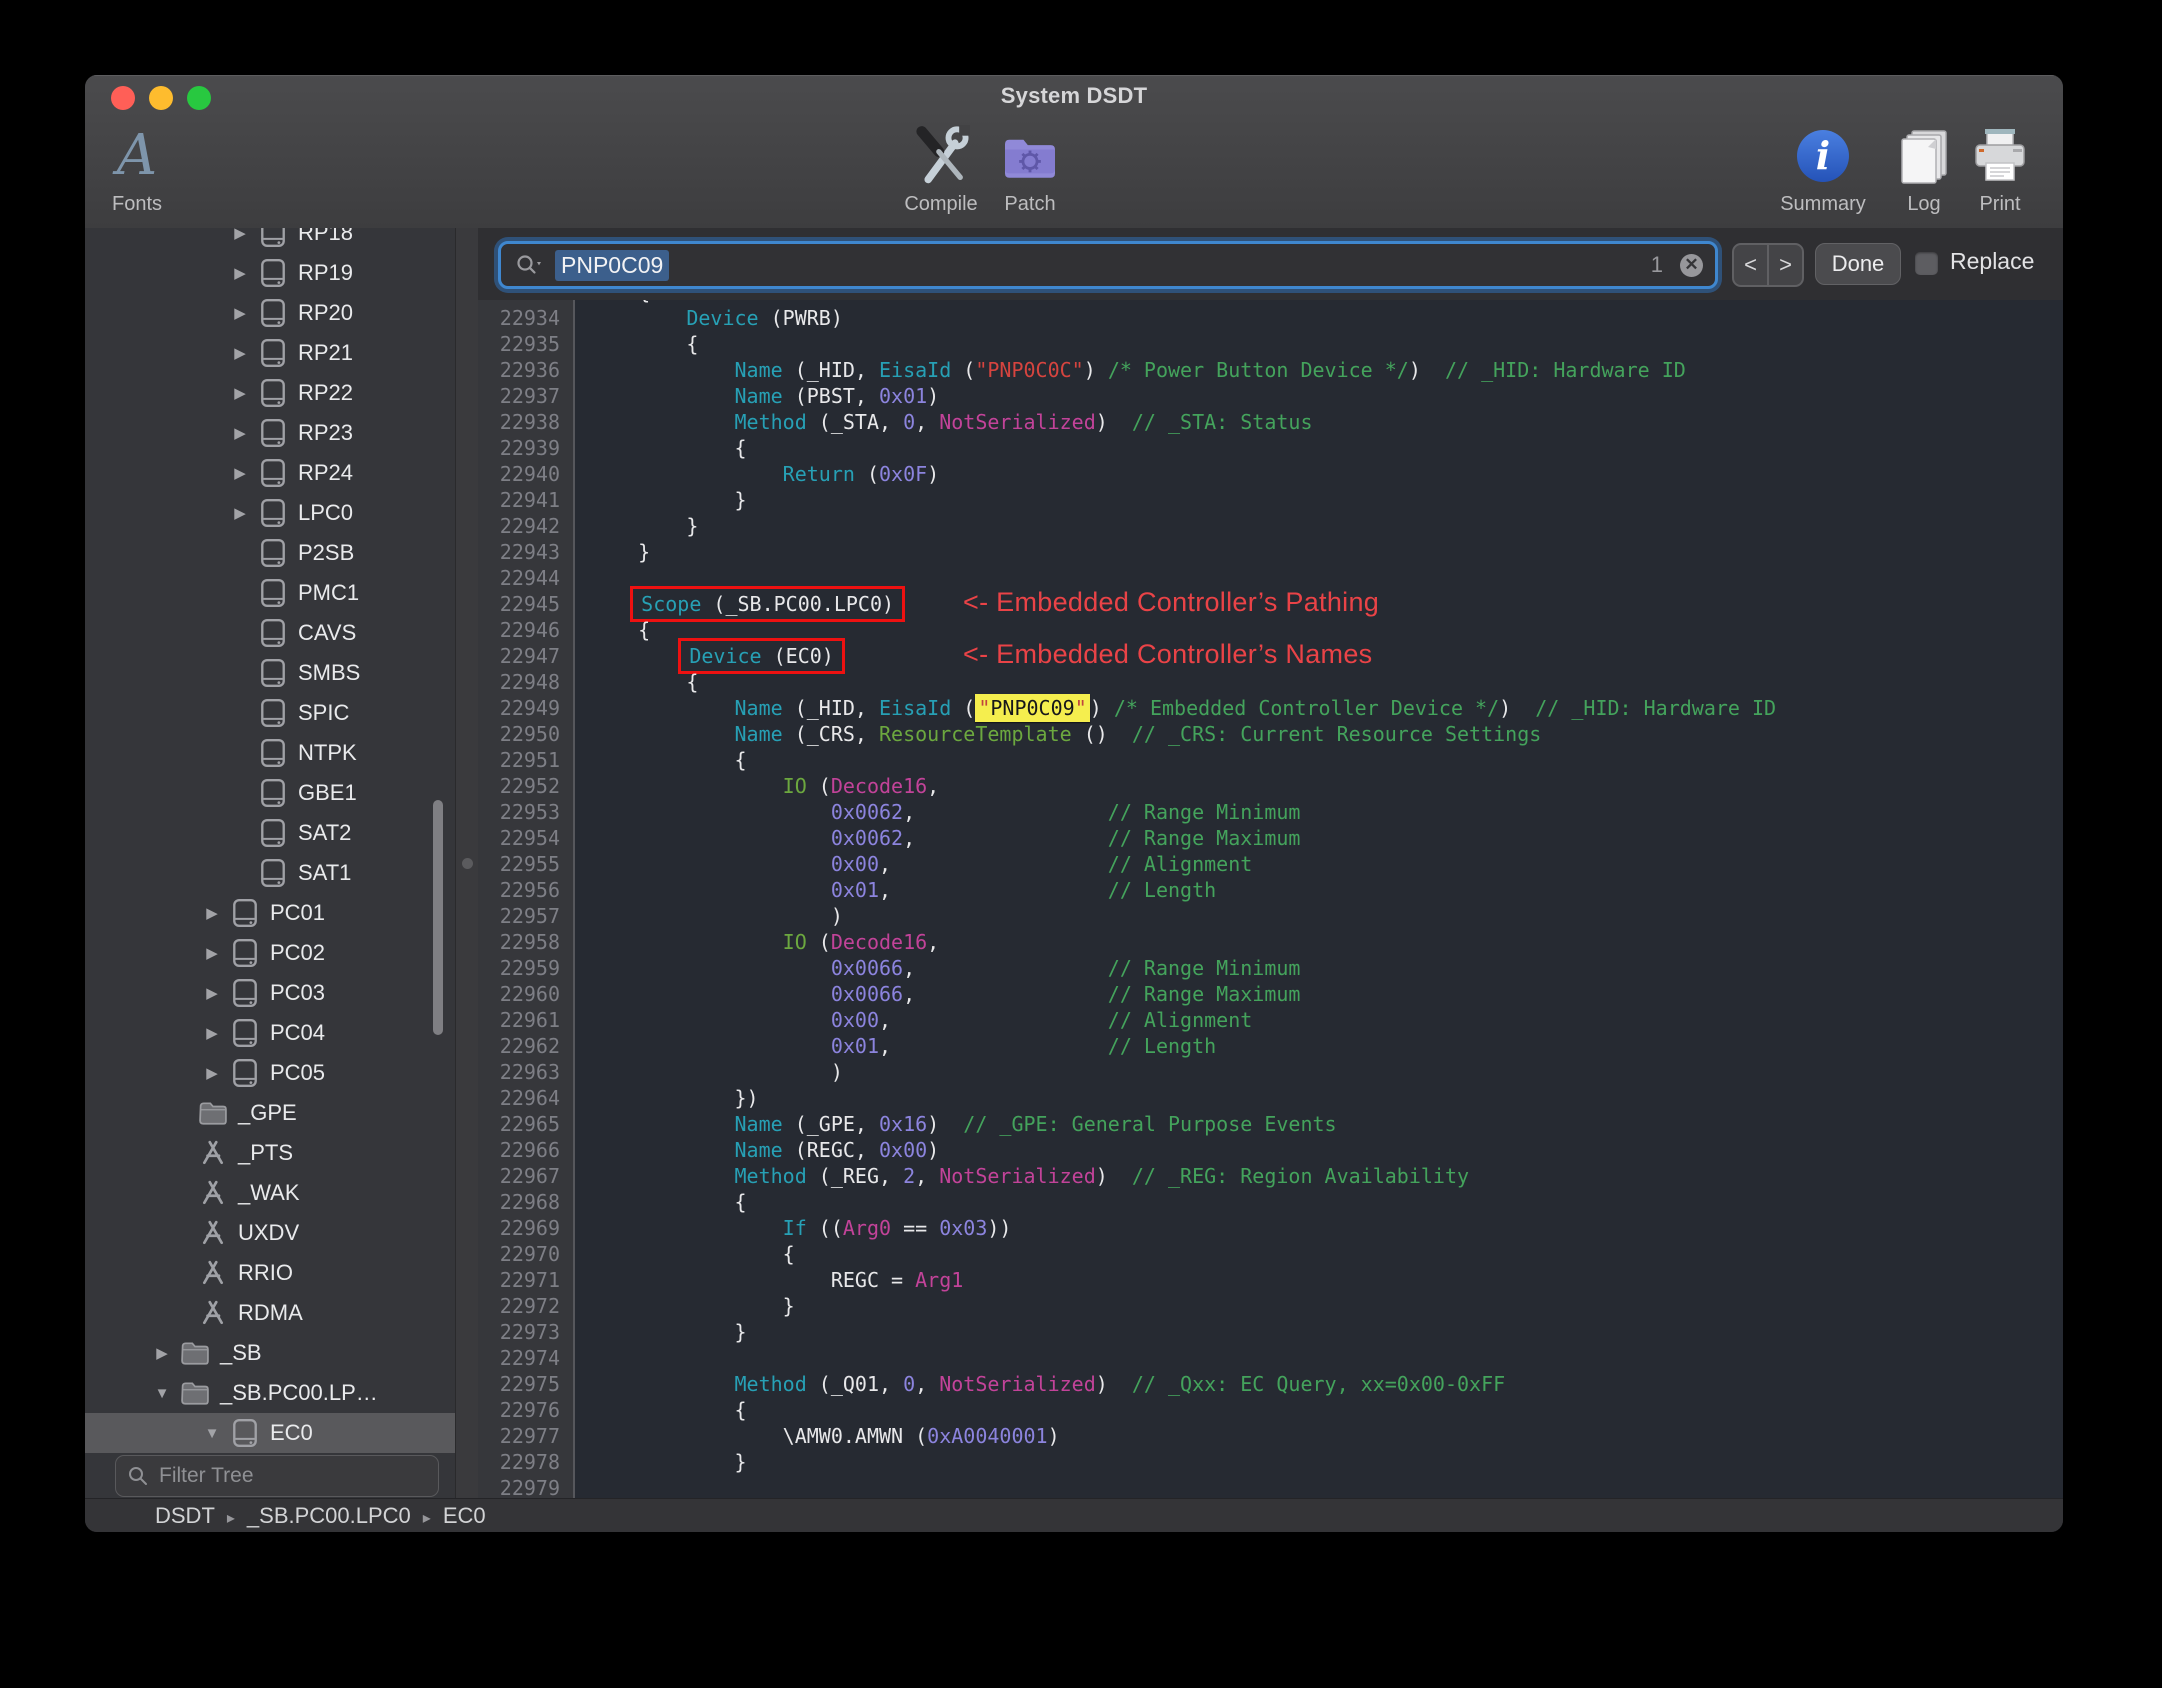 This screenshot has height=1688, width=2162. What do you see at coordinates (837, 396) in the screenshot?
I see `code-line: Name (PBST, 0x01)` at bounding box center [837, 396].